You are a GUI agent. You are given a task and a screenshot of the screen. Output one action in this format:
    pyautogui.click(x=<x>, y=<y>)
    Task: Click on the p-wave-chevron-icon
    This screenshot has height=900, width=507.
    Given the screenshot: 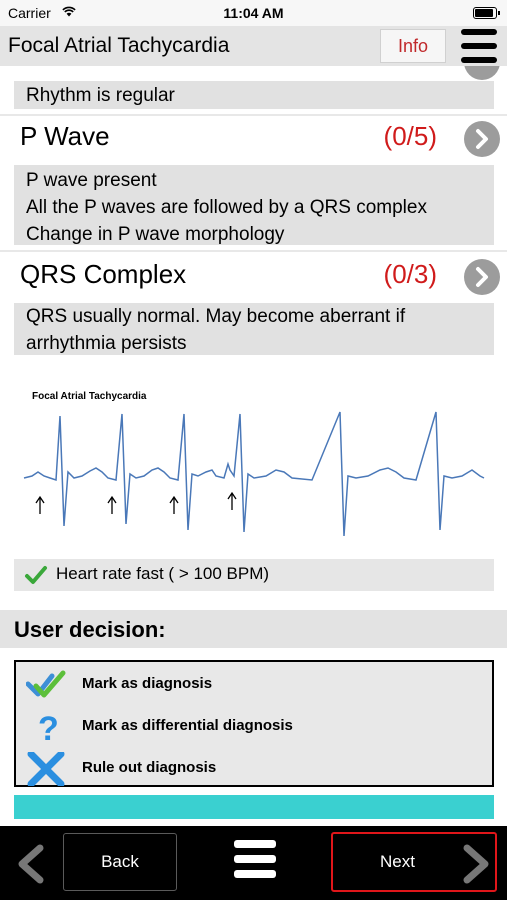 What is the action you would take?
    pyautogui.click(x=482, y=139)
    